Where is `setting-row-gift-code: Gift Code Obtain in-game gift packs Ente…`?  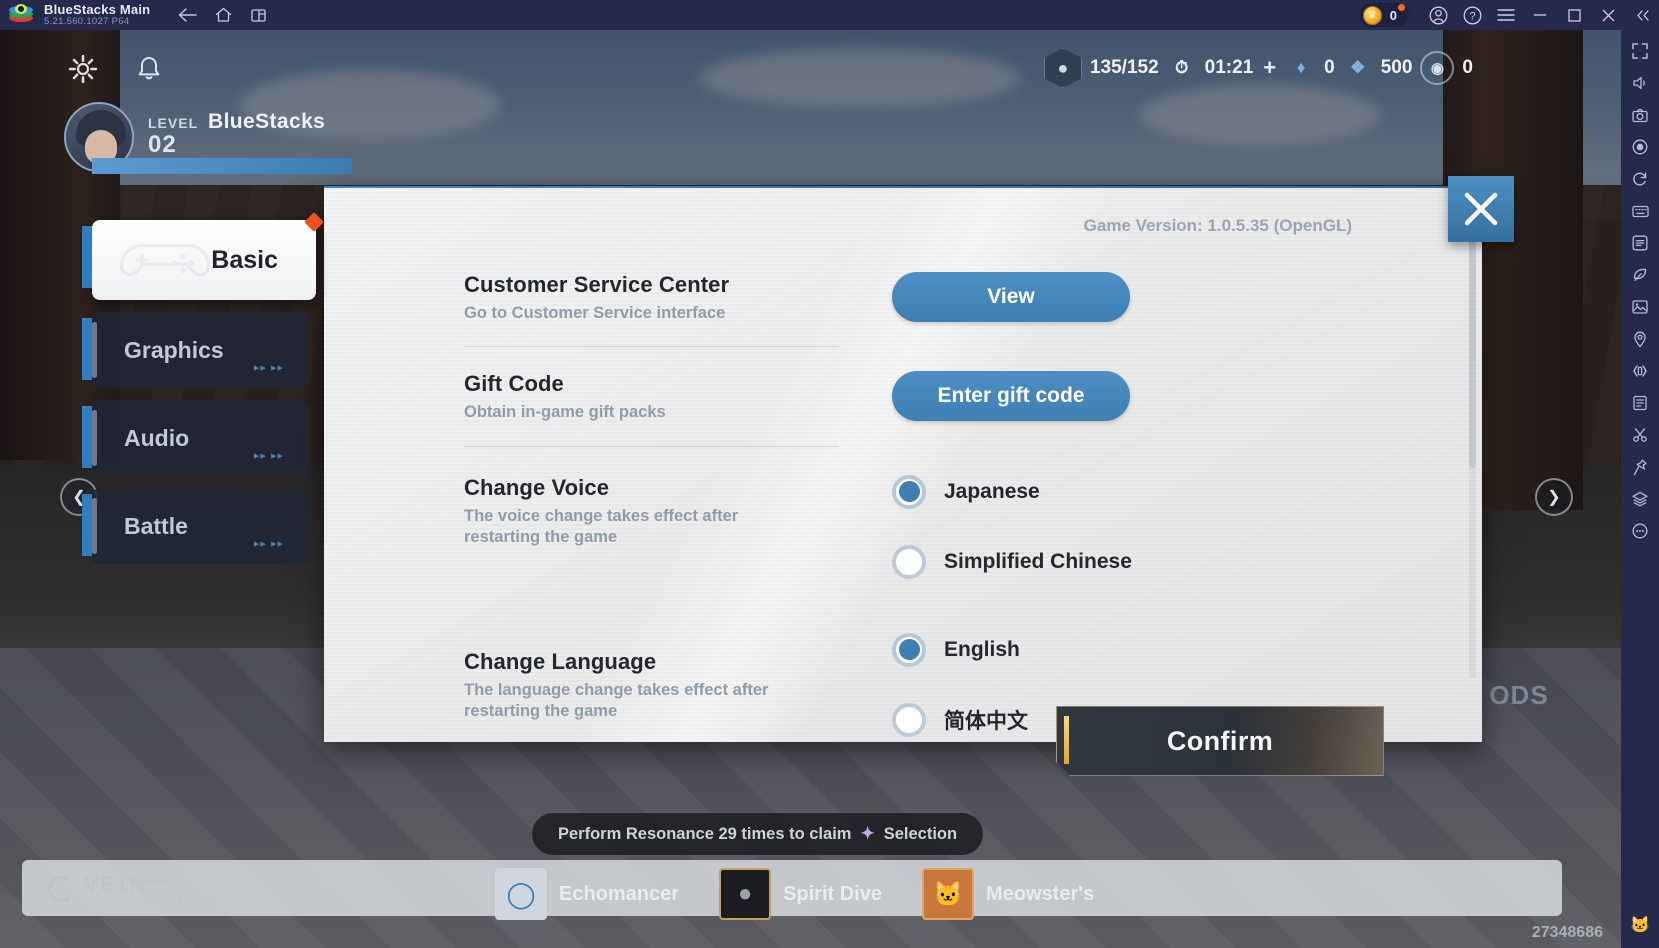 setting-row-gift-code: Gift Code Obtain in-game gift packs Ente… is located at coordinates (889, 397).